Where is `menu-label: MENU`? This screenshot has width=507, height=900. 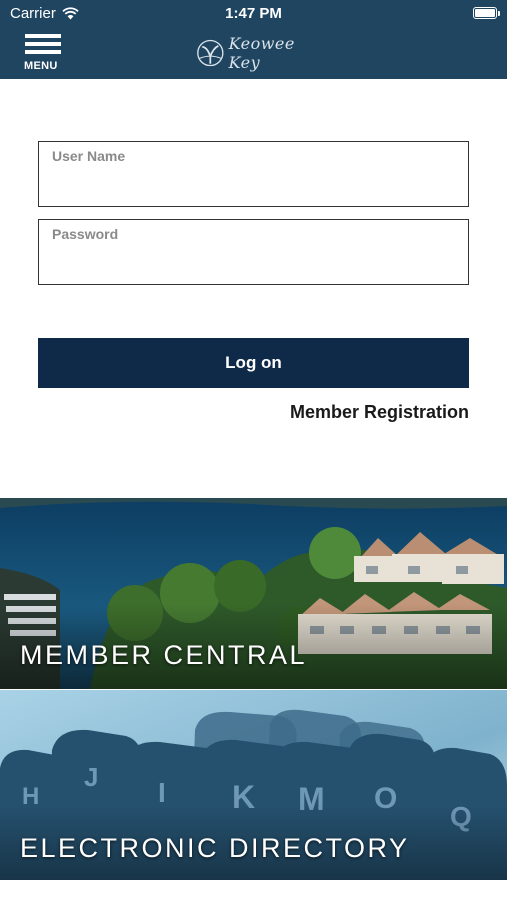 menu-label: MENU is located at coordinates (41, 66).